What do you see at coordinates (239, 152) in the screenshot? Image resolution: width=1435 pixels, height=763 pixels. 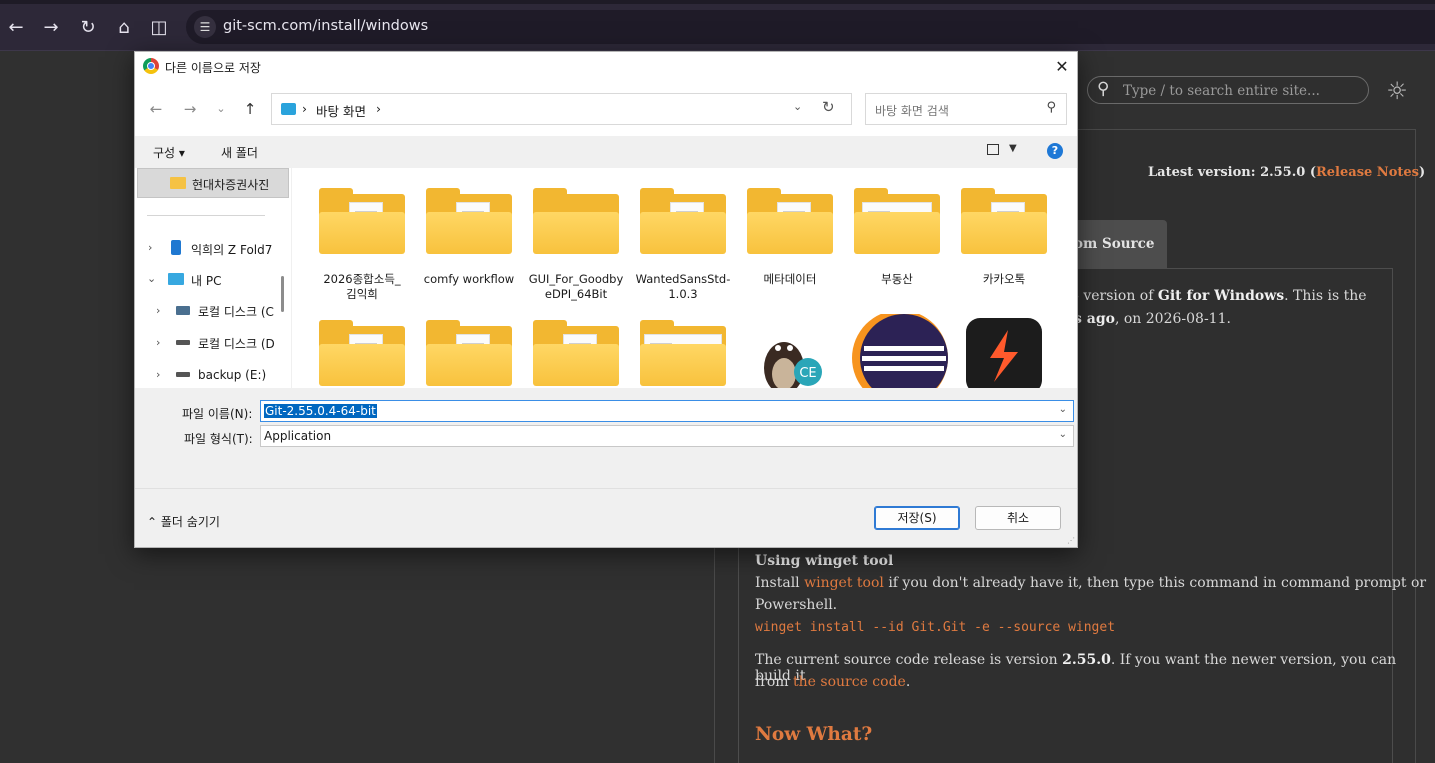 I see `new-folder-button: 새 폴더` at bounding box center [239, 152].